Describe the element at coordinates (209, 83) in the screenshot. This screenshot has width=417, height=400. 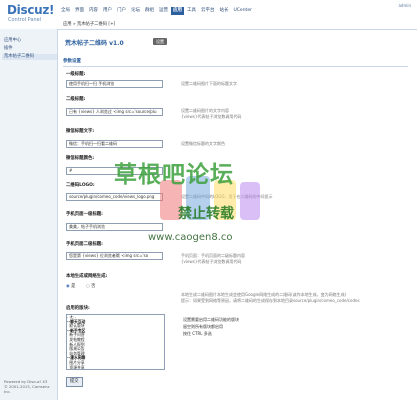
I see `title1-hint: 设置二维码图片下面的标题文字` at that location.